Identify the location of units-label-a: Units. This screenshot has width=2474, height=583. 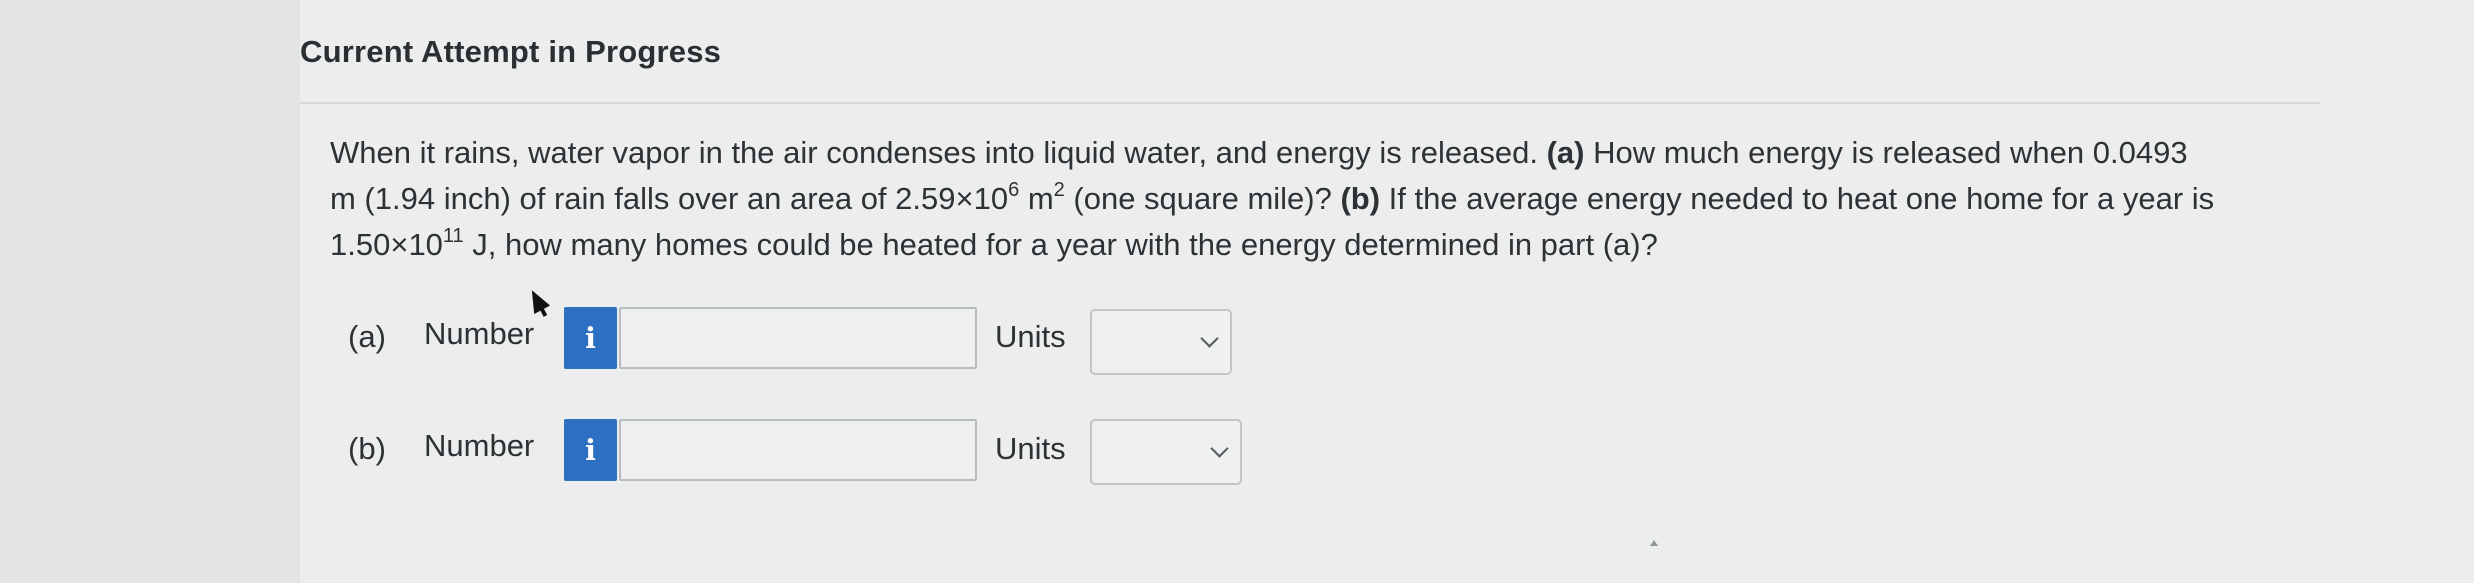
(1030, 336).